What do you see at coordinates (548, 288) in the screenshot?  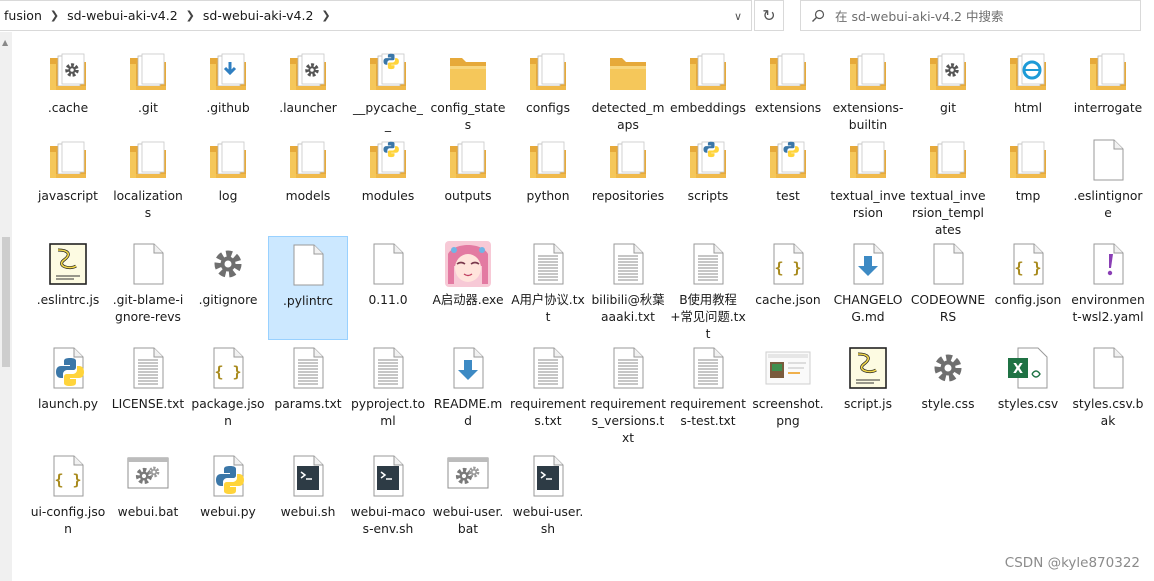 I see `file-item: A用户协议.txt` at bounding box center [548, 288].